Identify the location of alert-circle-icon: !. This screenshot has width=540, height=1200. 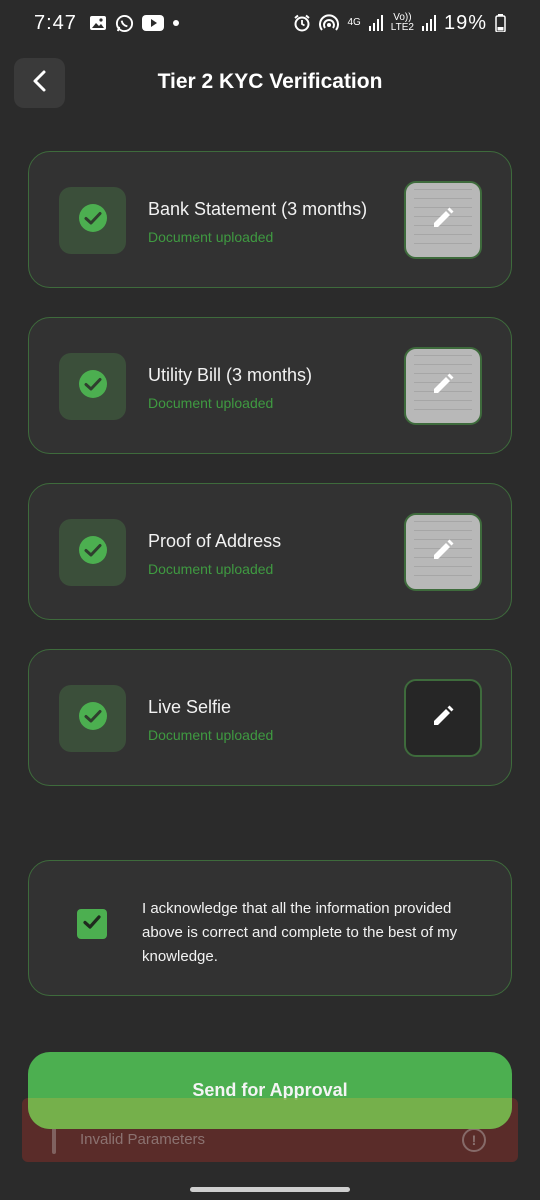
(474, 1140).